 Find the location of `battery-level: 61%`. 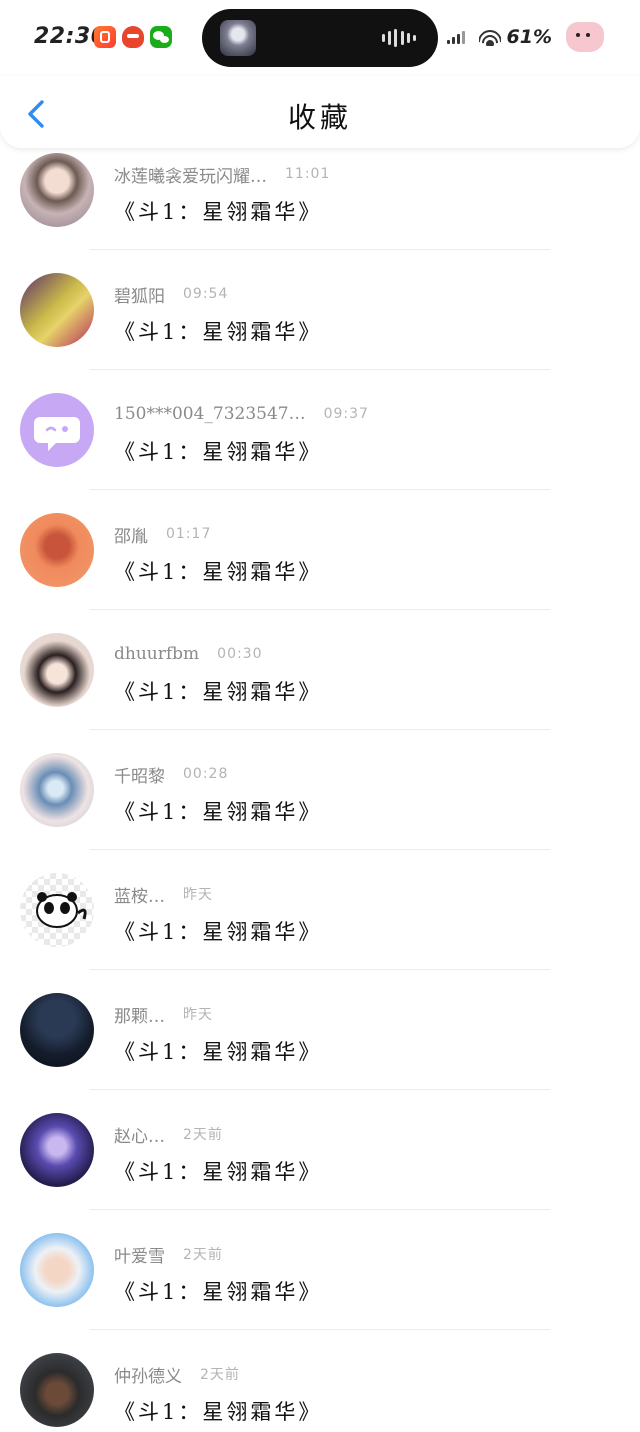

battery-level: 61% is located at coordinates (529, 37).